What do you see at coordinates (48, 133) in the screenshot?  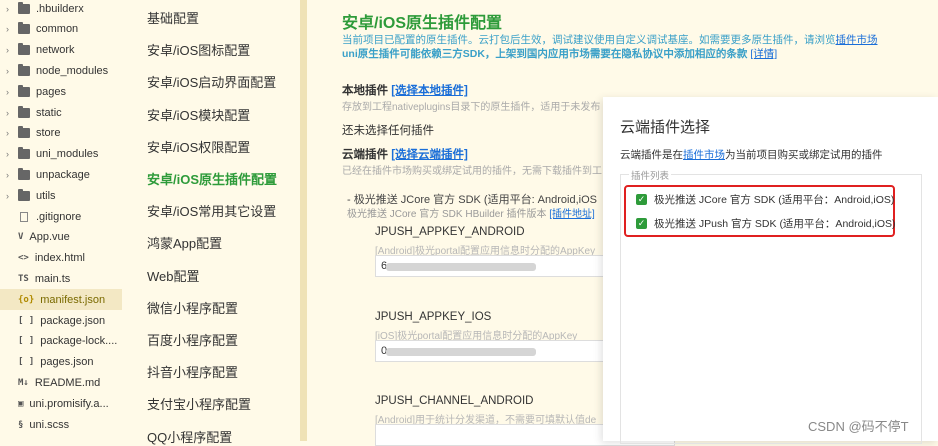 I see `tree-item-label: store` at bounding box center [48, 133].